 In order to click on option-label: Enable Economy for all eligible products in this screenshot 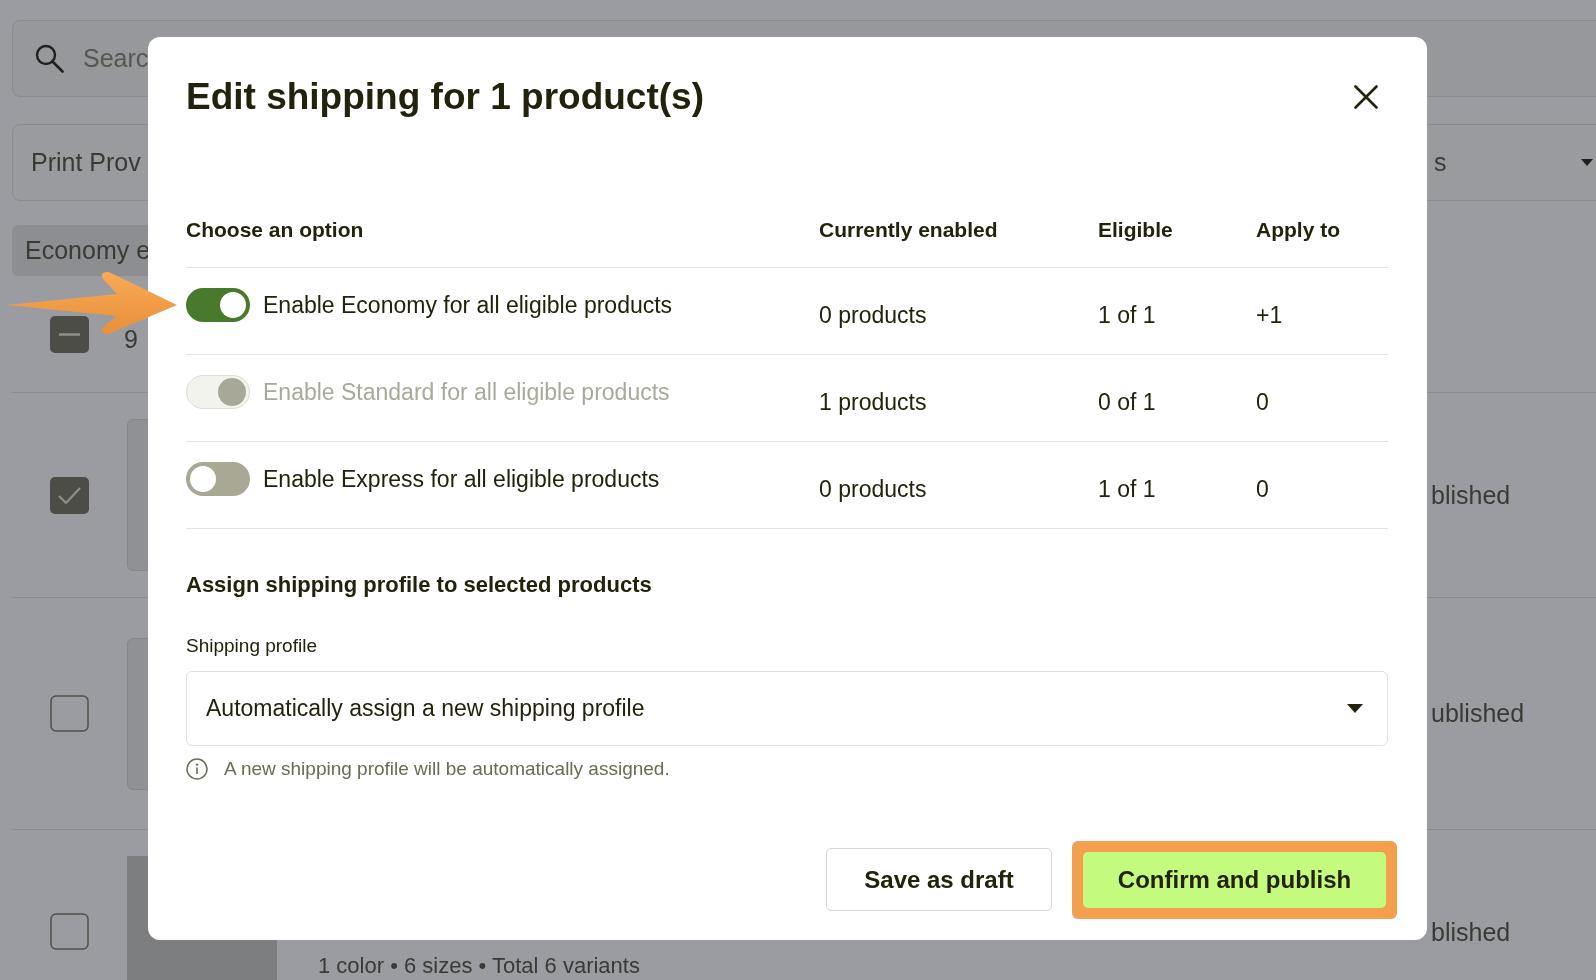, I will do `click(468, 305)`.